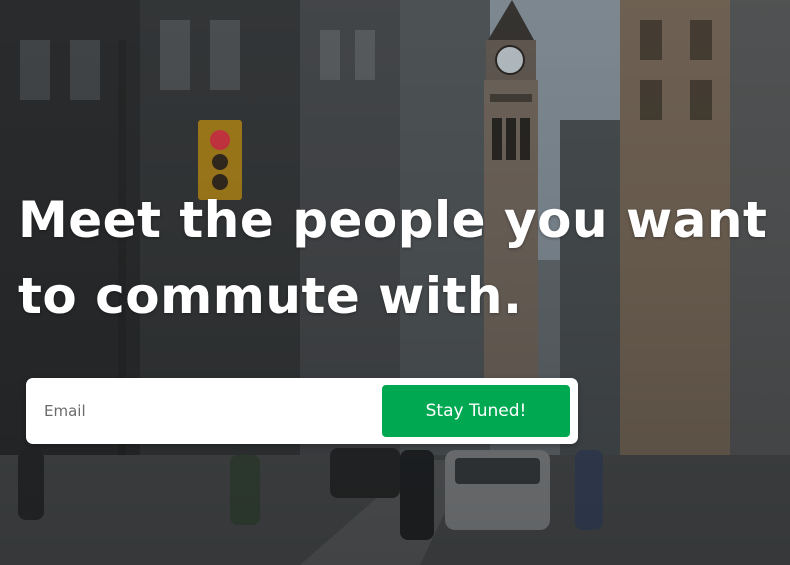 This screenshot has height=565, width=790. What do you see at coordinates (393, 220) in the screenshot?
I see `hero-headline-line-1: Meet the people you want` at bounding box center [393, 220].